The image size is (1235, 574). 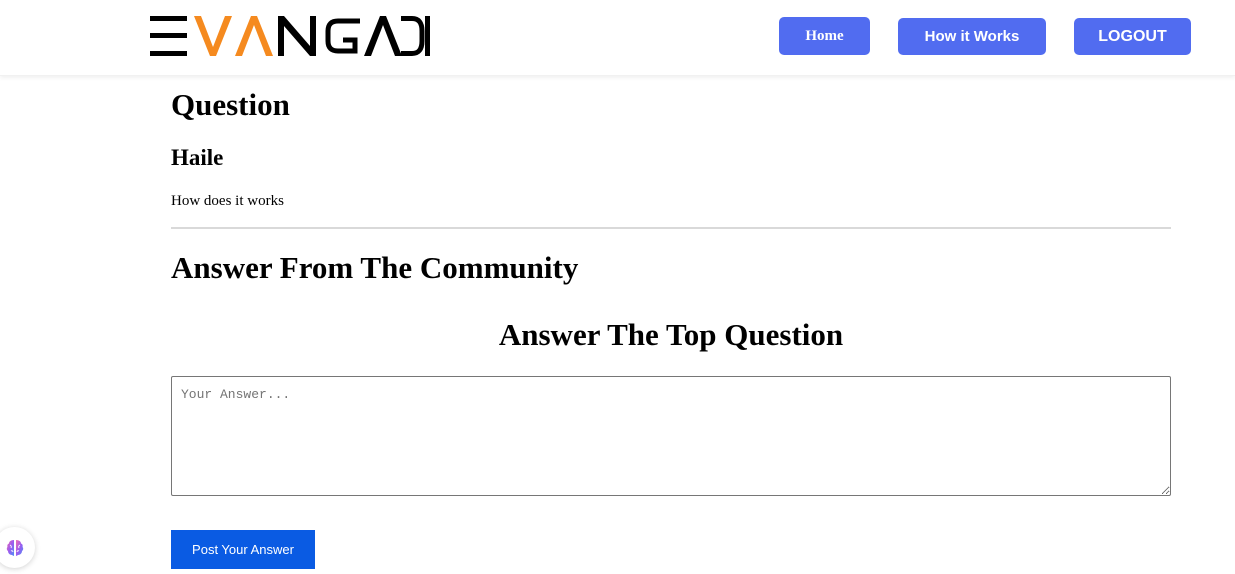 I want to click on post-answer-button: Post Your Answer, so click(x=243, y=549).